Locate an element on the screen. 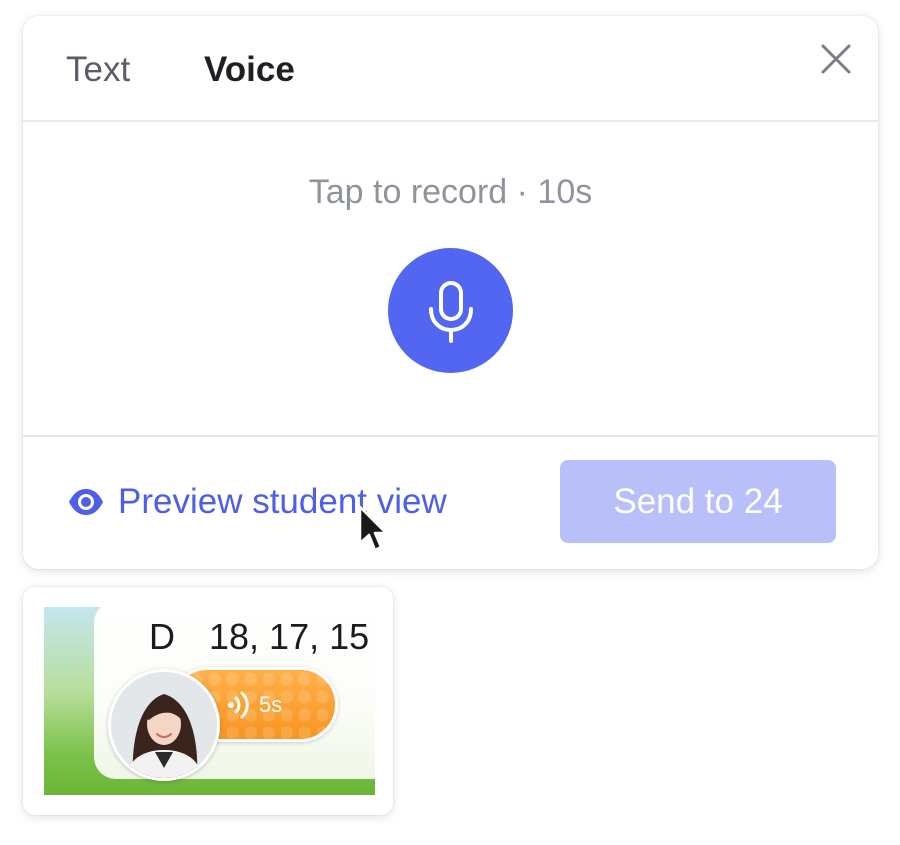  record-hint: Tap to record · 10s is located at coordinates (450, 192).